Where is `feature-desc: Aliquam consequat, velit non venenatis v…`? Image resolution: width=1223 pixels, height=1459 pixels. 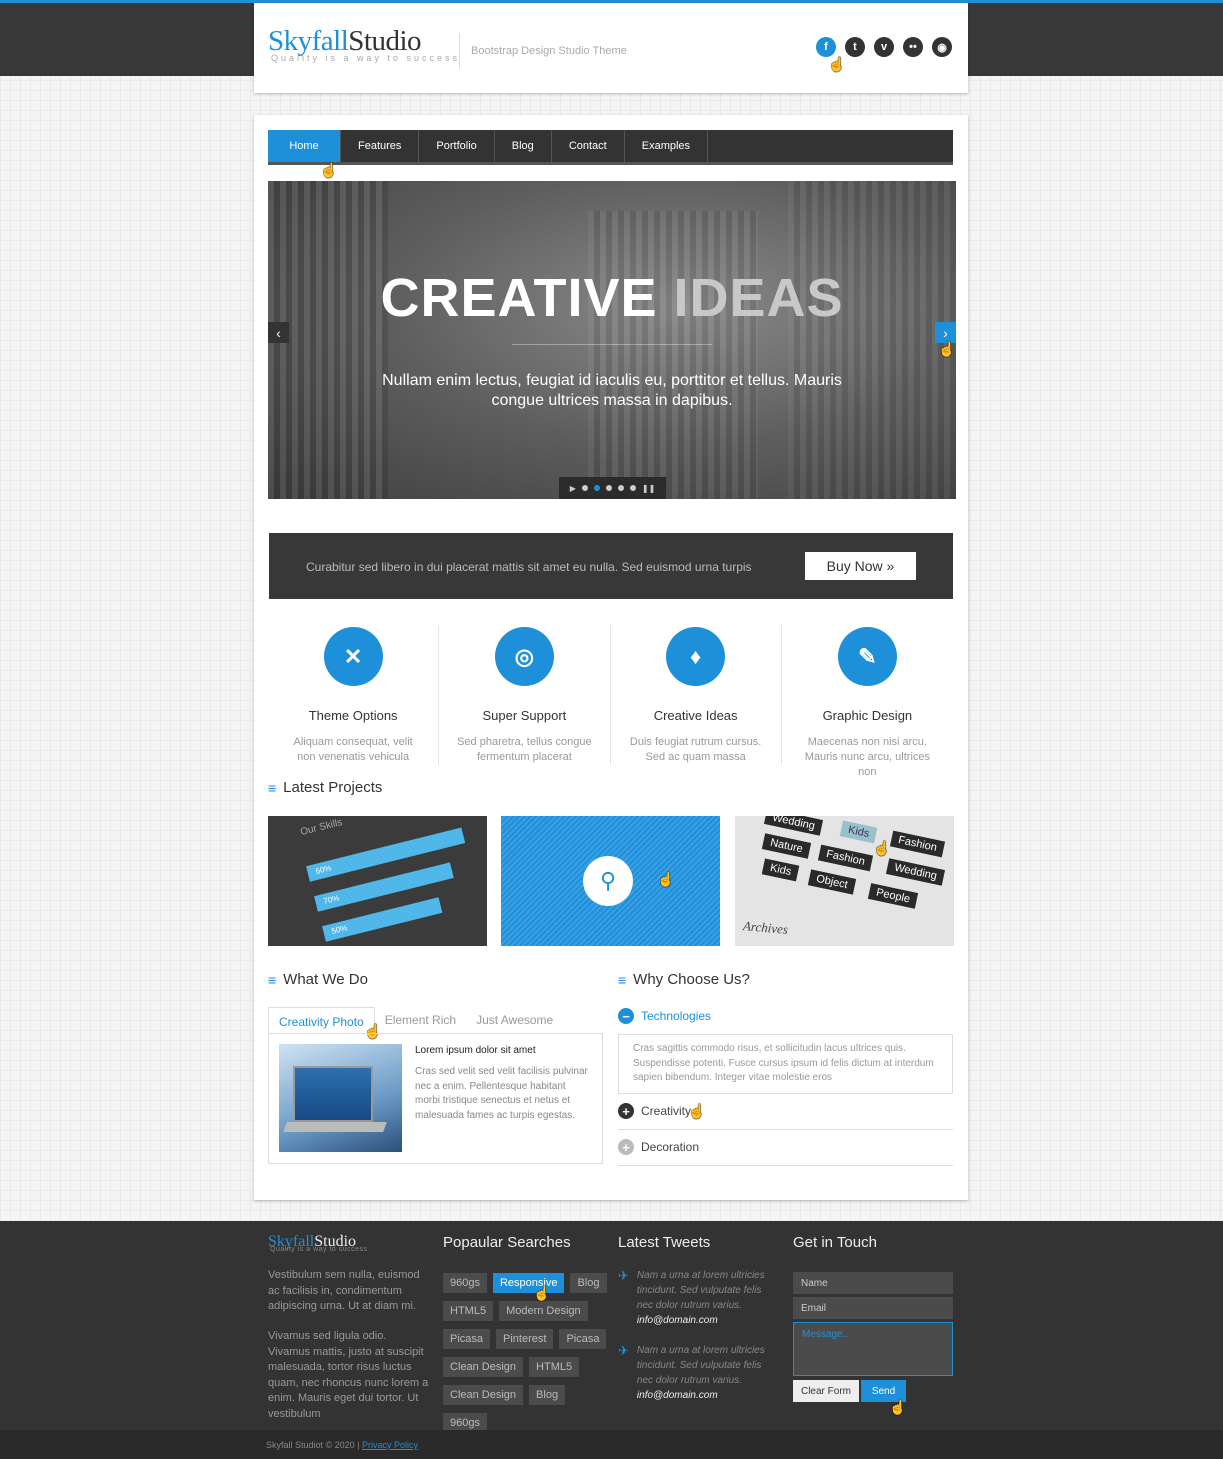
feature-desc: Aliquam consequat, velit non venenatis v… is located at coordinates (353, 749).